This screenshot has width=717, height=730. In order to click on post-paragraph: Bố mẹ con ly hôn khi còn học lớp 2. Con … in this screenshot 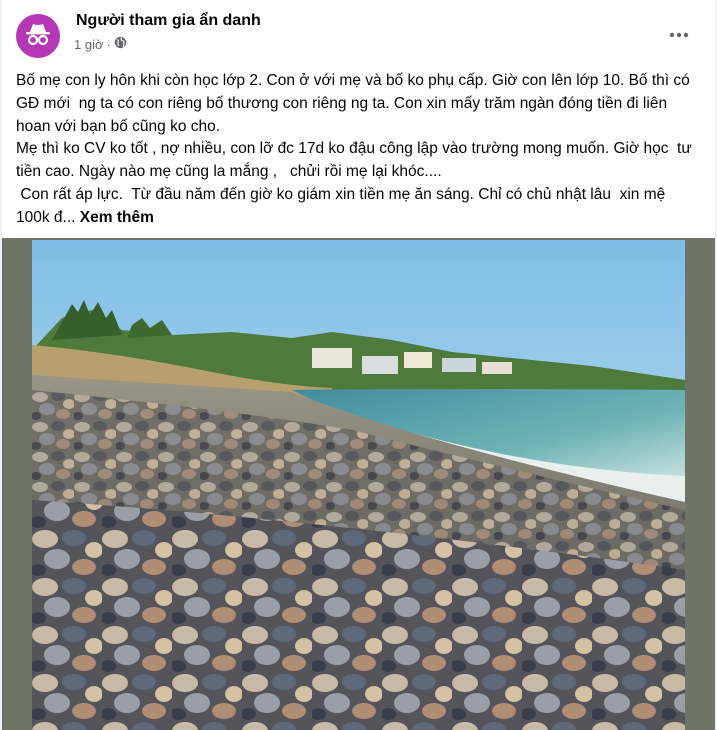, I will do `click(355, 103)`.